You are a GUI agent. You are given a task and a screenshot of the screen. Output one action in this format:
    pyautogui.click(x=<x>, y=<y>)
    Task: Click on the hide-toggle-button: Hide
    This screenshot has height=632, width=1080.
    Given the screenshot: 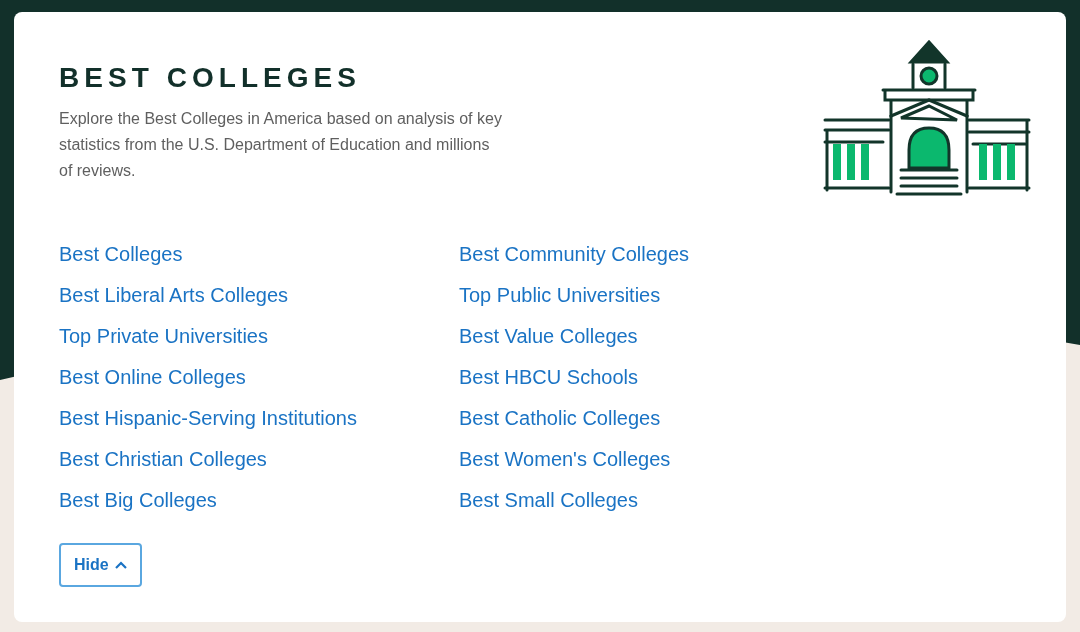 What is the action you would take?
    pyautogui.click(x=100, y=565)
    